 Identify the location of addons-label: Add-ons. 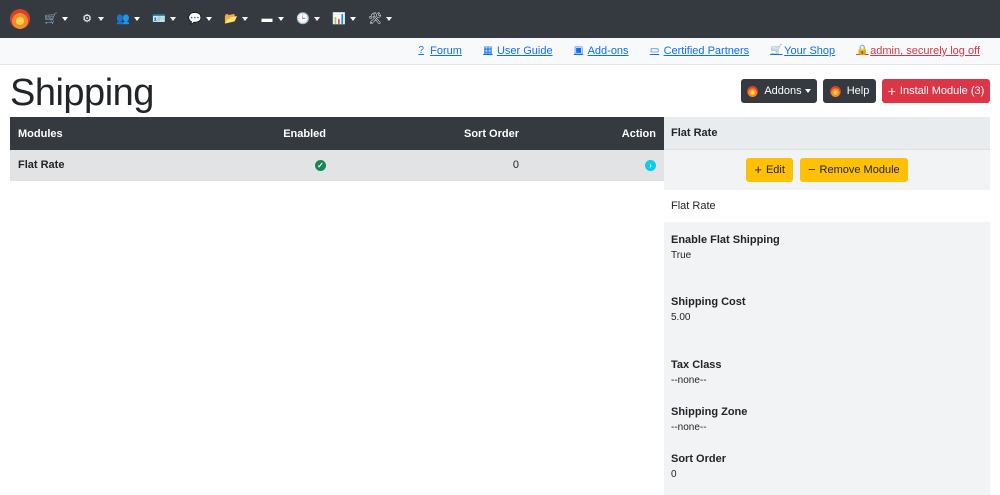
(608, 51).